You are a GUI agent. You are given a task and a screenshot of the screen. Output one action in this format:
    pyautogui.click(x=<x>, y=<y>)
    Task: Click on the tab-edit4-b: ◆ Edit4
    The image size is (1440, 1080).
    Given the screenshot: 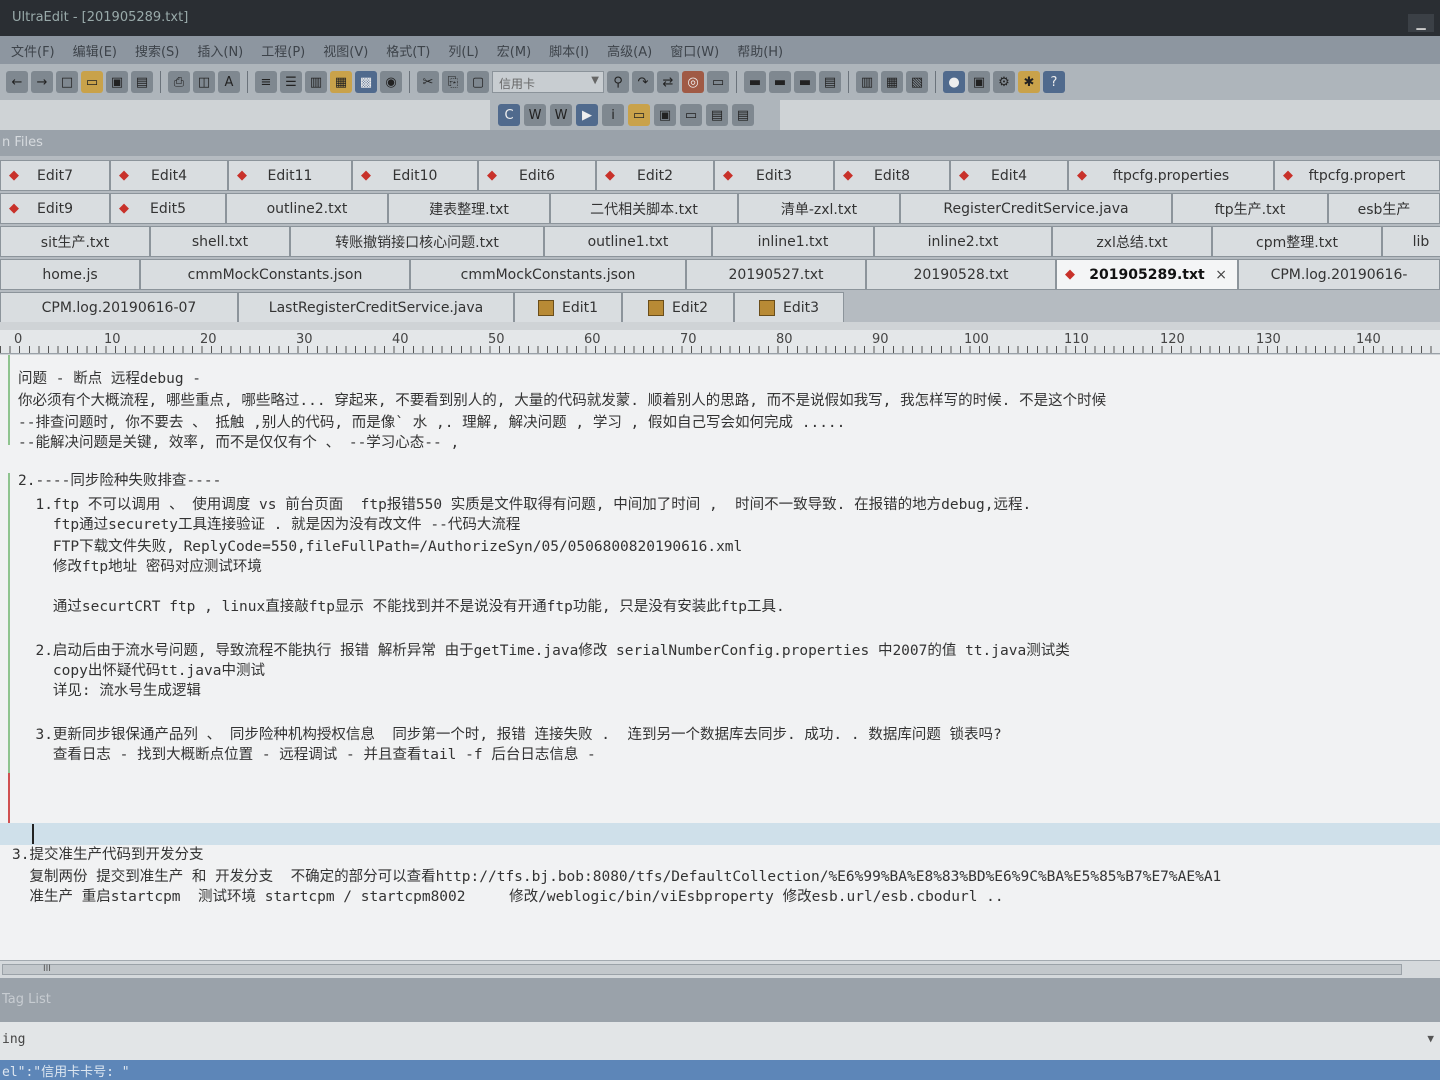 What is the action you would take?
    pyautogui.click(x=1009, y=175)
    